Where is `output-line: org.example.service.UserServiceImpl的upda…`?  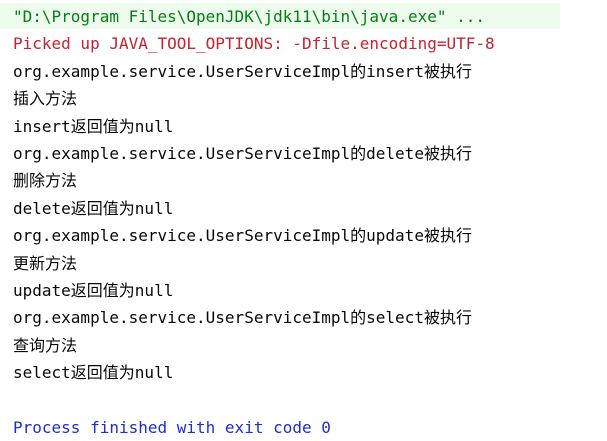 output-line: org.example.service.UserServiceImpl的upda… is located at coordinates (242, 235).